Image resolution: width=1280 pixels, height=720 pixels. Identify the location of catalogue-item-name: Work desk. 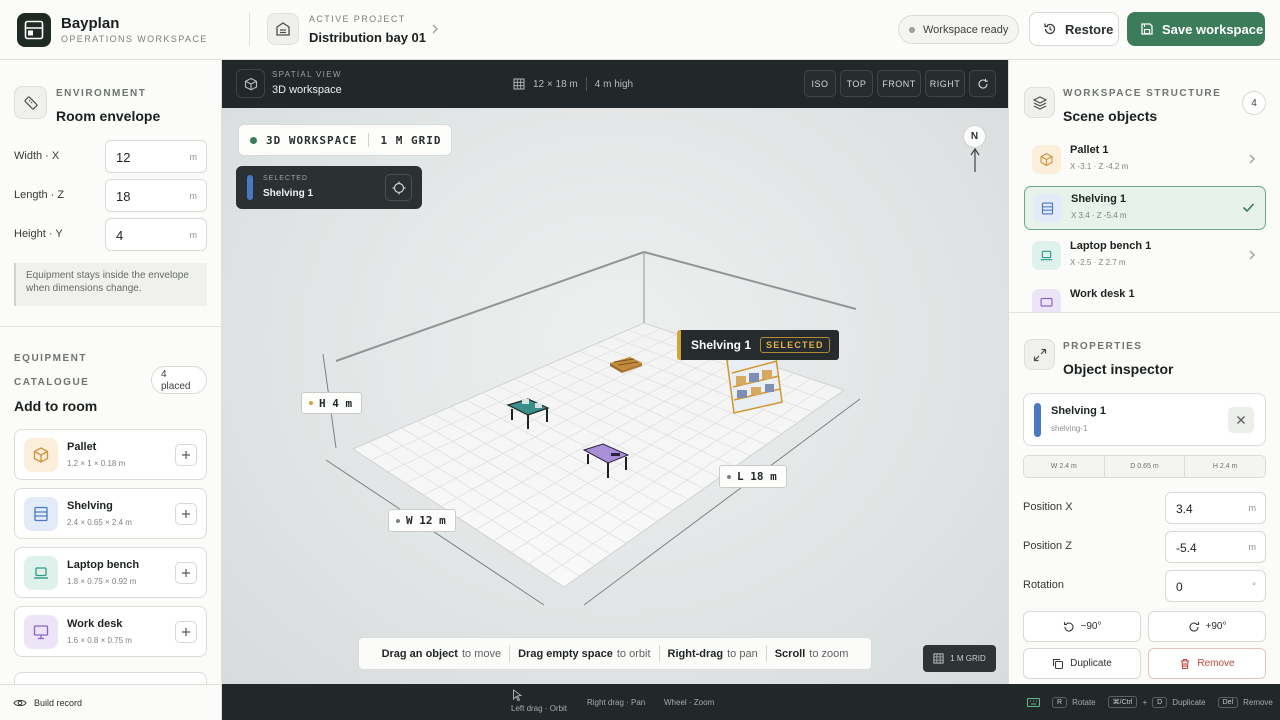
(95, 624).